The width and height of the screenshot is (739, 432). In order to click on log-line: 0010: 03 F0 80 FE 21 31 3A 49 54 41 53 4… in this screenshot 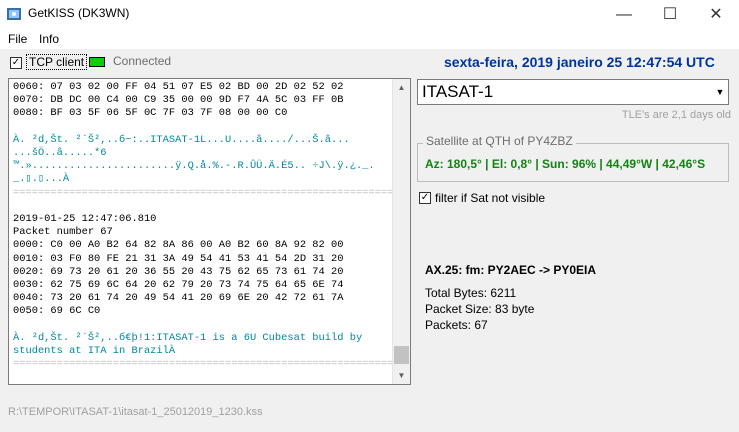, I will do `click(178, 258)`.